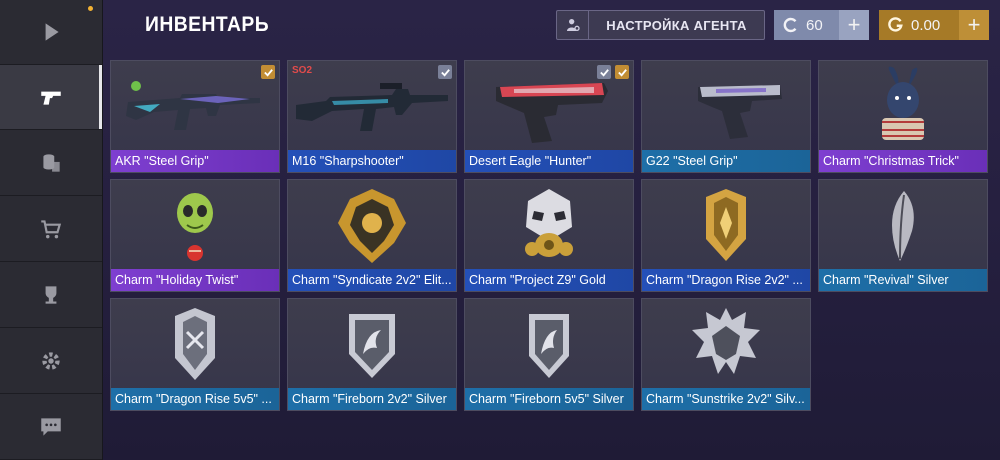 This screenshot has width=1000, height=460. I want to click on inventory-item: Charm "Fireborn 2v2" Silver, so click(372, 354).